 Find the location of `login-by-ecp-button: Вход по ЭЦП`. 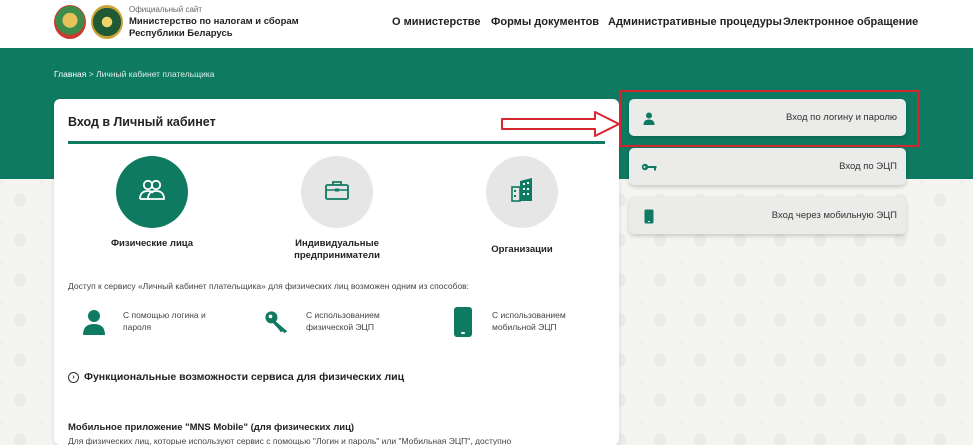

login-by-ecp-button: Вход по ЭЦП is located at coordinates (767, 166).